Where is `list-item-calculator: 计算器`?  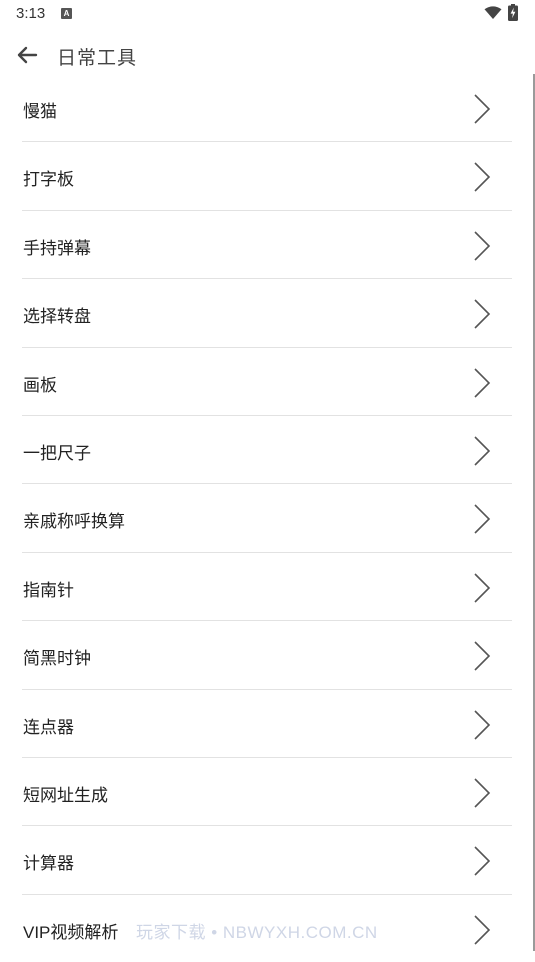
list-item-calculator: 计算器 is located at coordinates (267, 860).